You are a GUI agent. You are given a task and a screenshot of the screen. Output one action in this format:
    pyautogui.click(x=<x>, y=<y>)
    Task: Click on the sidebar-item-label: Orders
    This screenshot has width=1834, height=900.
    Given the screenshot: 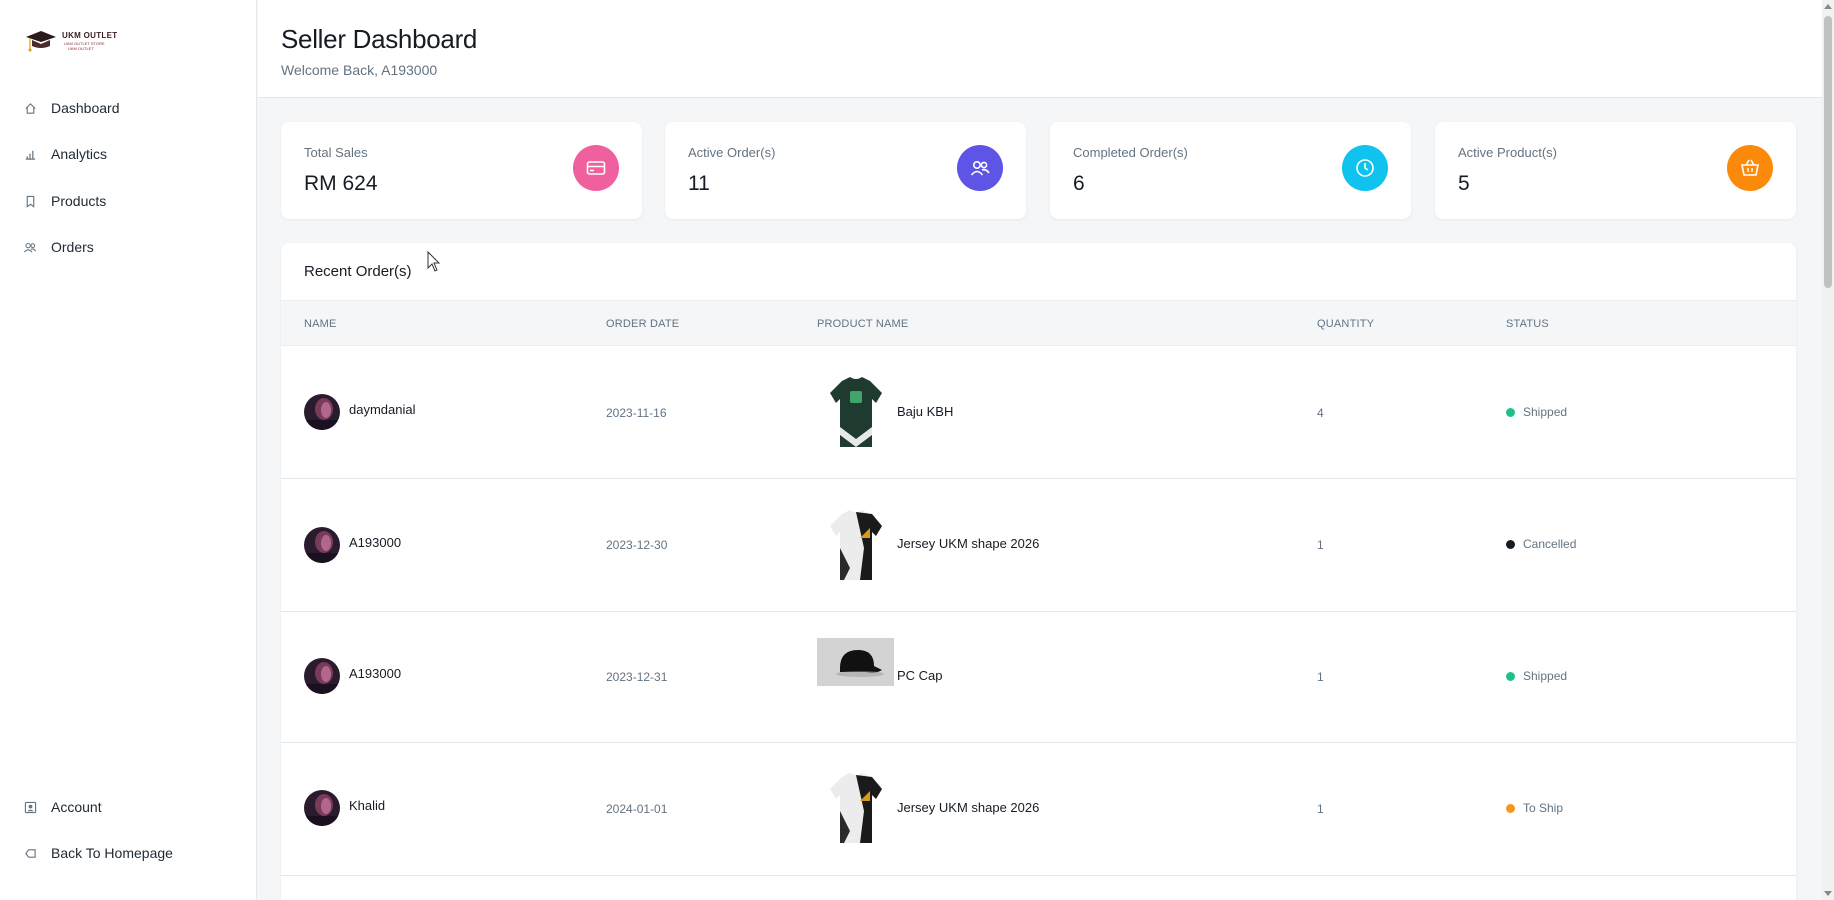 What is the action you would take?
    pyautogui.click(x=72, y=247)
    